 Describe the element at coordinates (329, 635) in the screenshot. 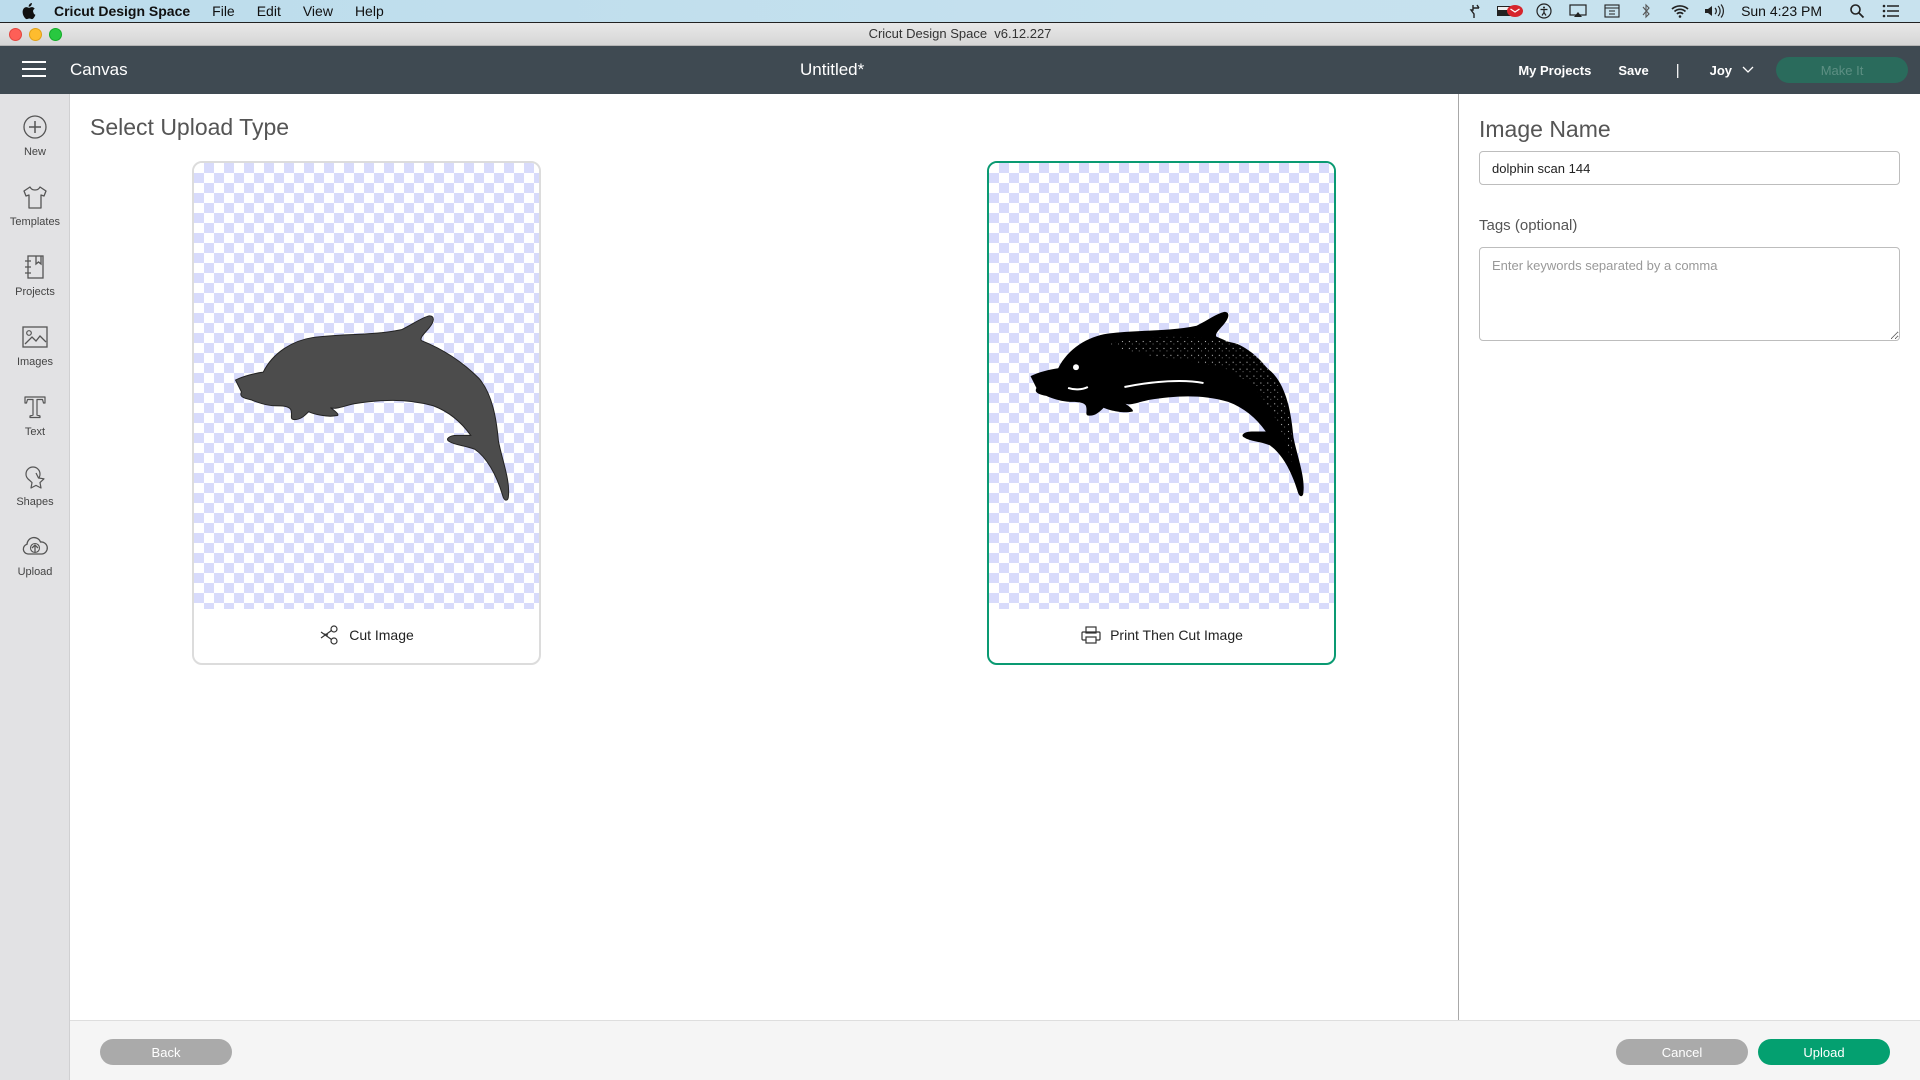

I see `scissors-icon` at that location.